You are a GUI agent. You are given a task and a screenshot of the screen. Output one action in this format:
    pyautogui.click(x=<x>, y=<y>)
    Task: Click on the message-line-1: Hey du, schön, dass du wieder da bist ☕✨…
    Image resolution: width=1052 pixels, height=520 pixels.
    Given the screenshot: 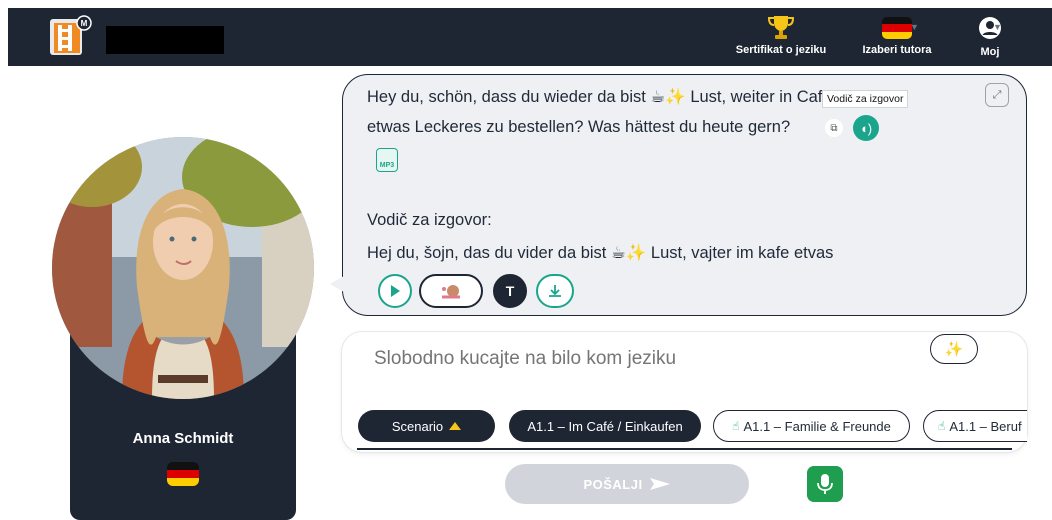 What is the action you would take?
    pyautogui.click(x=599, y=97)
    